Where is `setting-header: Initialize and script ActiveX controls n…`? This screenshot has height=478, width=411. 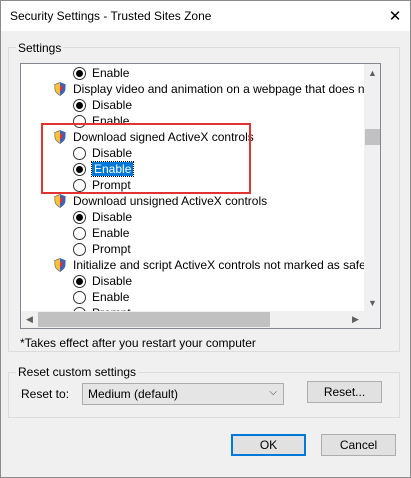 setting-header: Initialize and script ActiveX controls n… is located at coordinates (209, 265).